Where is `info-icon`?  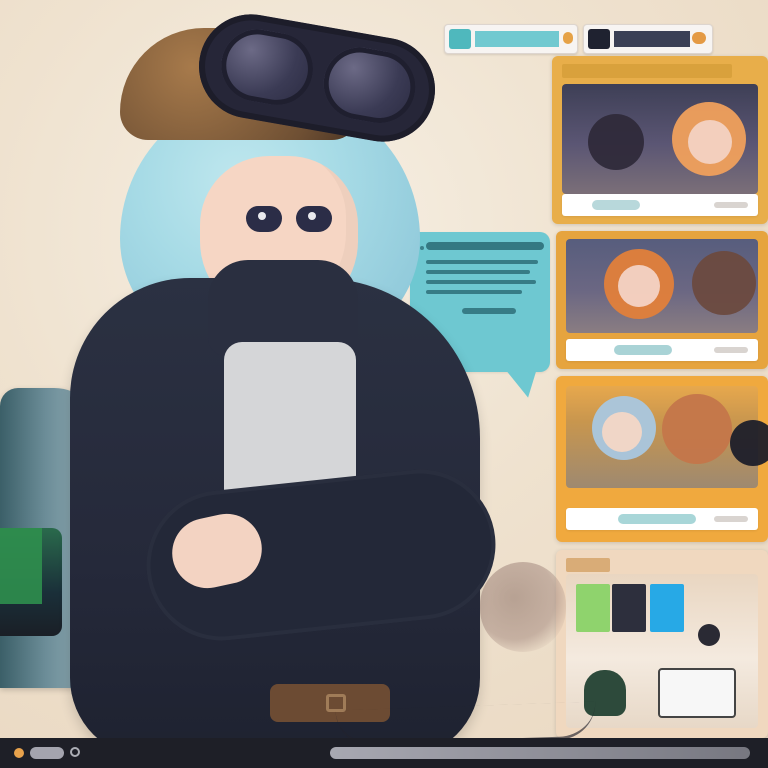
info-icon is located at coordinates (75, 752).